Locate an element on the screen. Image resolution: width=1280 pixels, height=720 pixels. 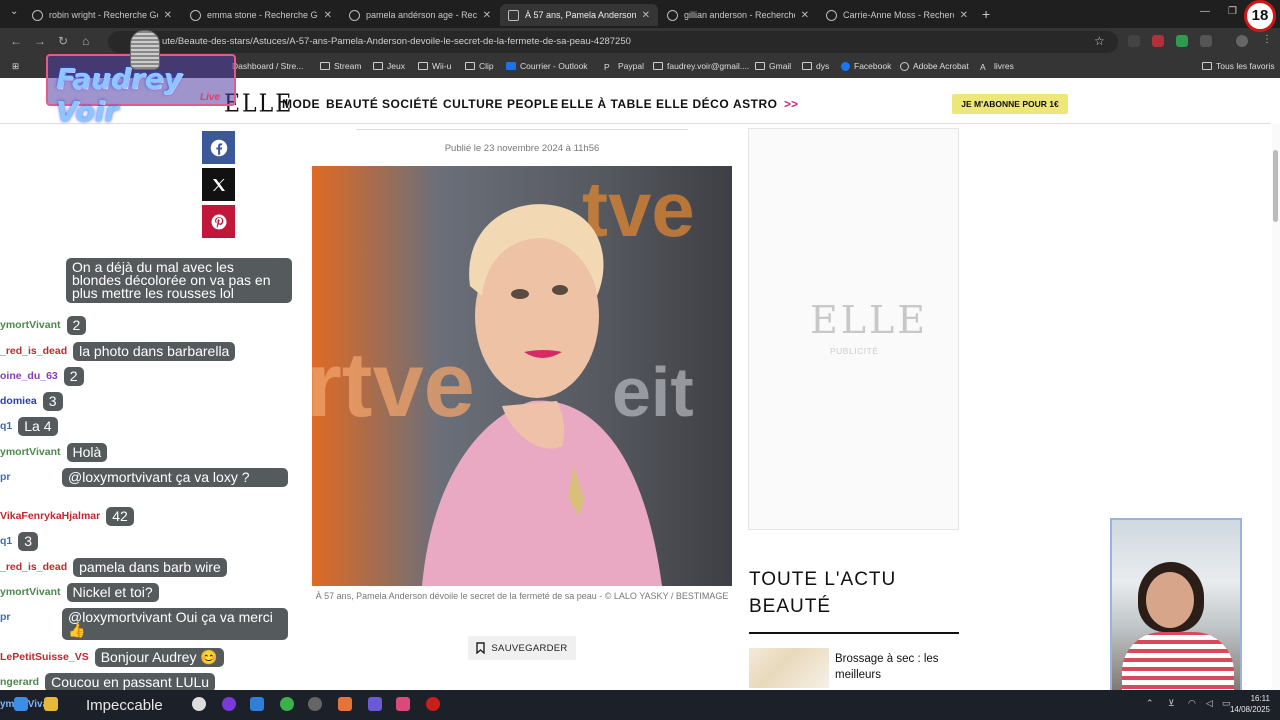
nav-people: PEOPLE is located at coordinates (533, 104).